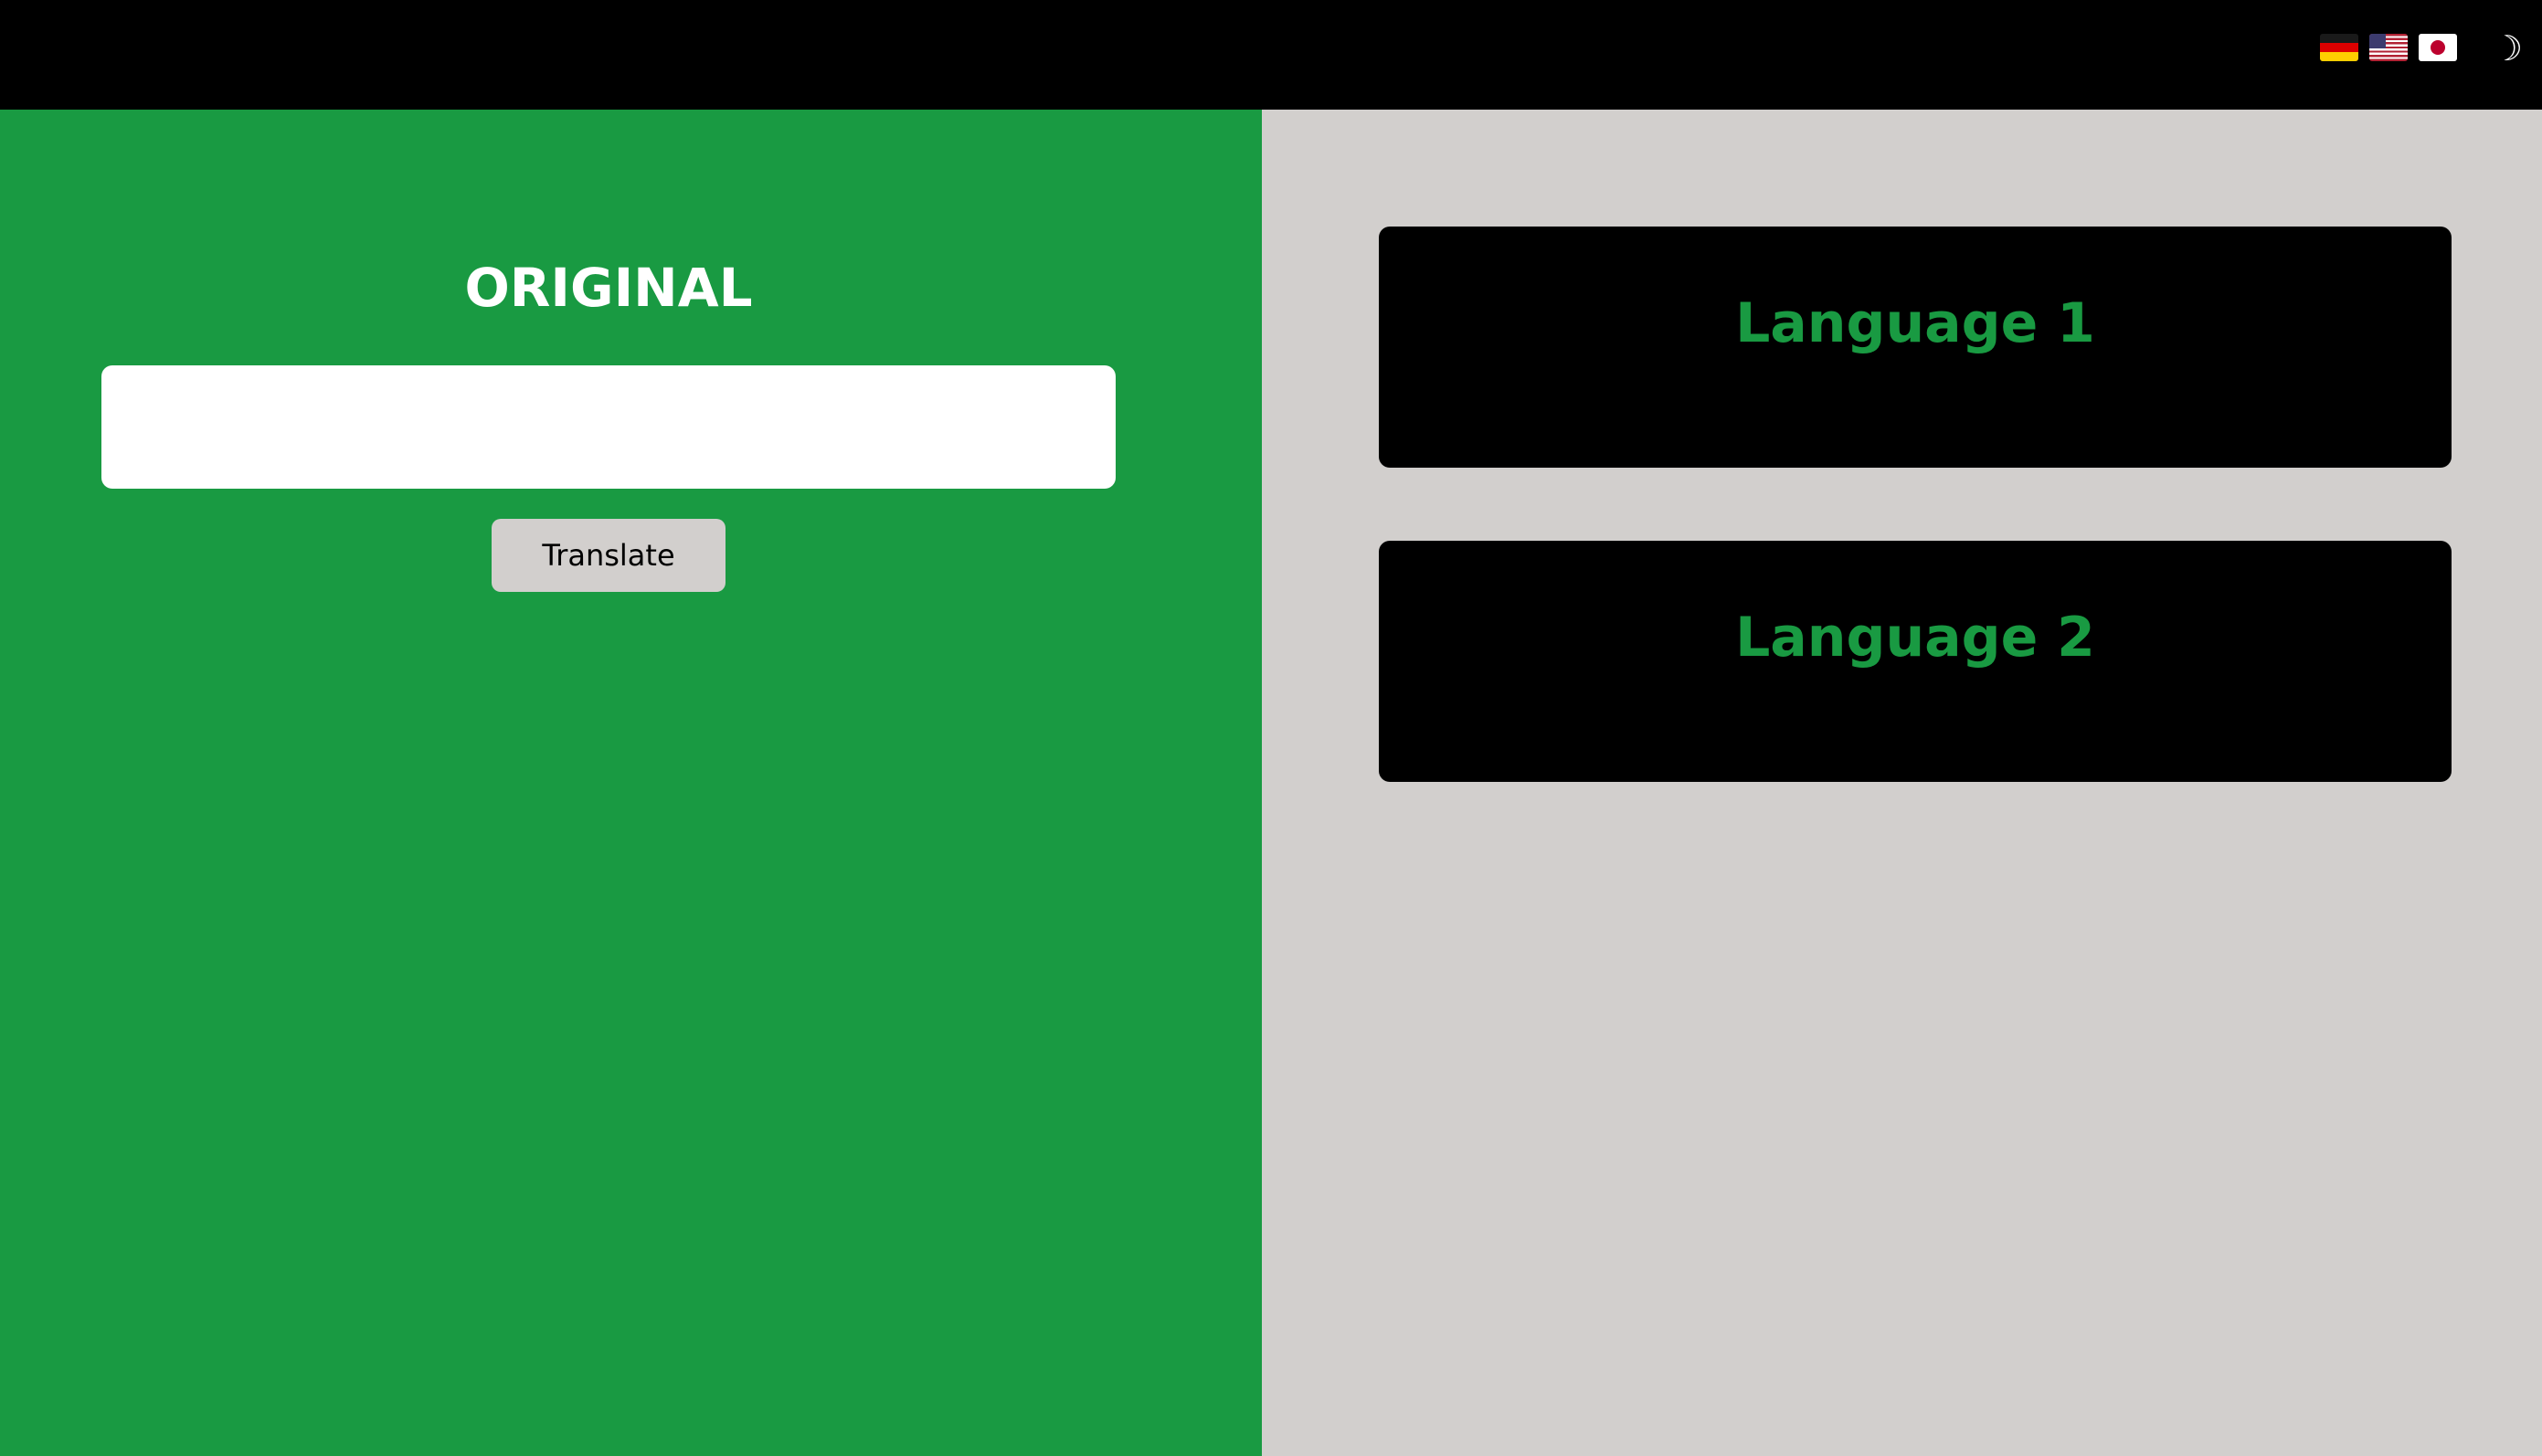 The image size is (2542, 1456). What do you see at coordinates (1271, 55) in the screenshot?
I see `top-bar: ☽` at bounding box center [1271, 55].